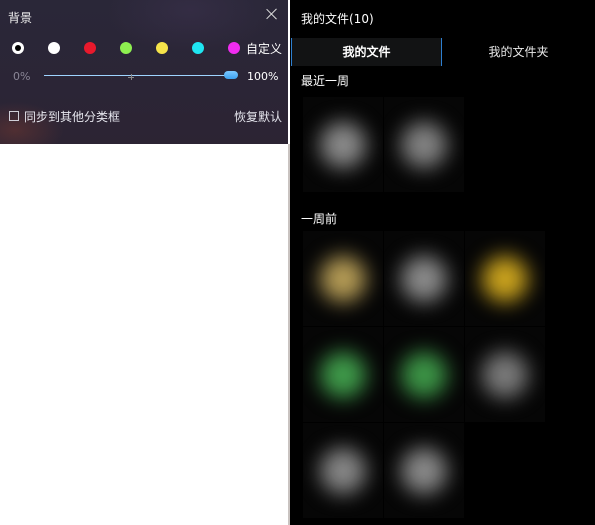  What do you see at coordinates (264, 48) in the screenshot?
I see `custom-color-button: 自定义` at bounding box center [264, 48].